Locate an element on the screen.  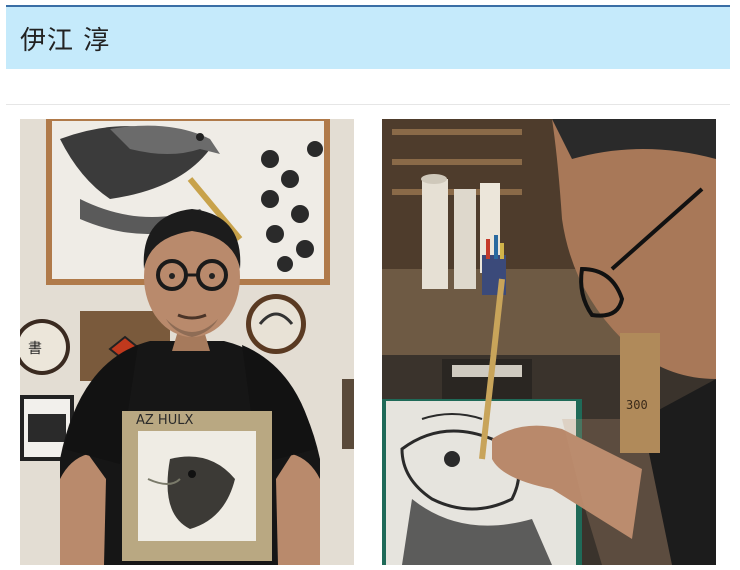
svg-text: 書 is located at coordinates (35, 349).